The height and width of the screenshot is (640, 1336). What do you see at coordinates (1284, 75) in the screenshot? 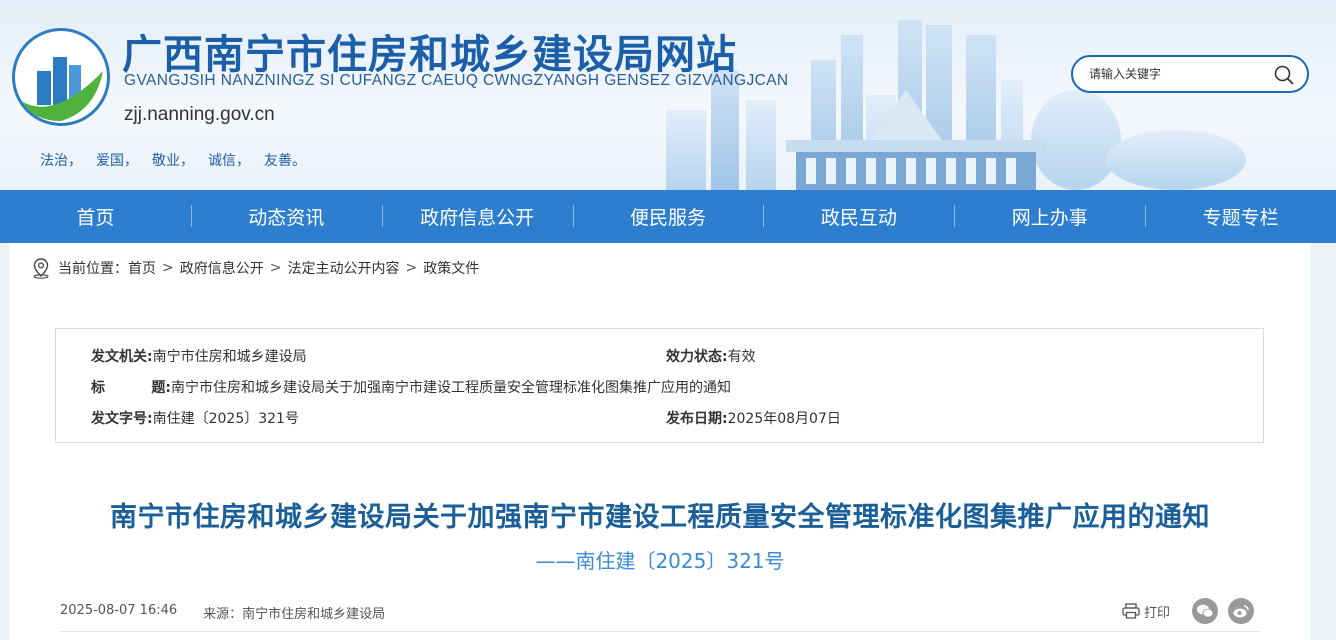
I see `search-icon` at bounding box center [1284, 75].